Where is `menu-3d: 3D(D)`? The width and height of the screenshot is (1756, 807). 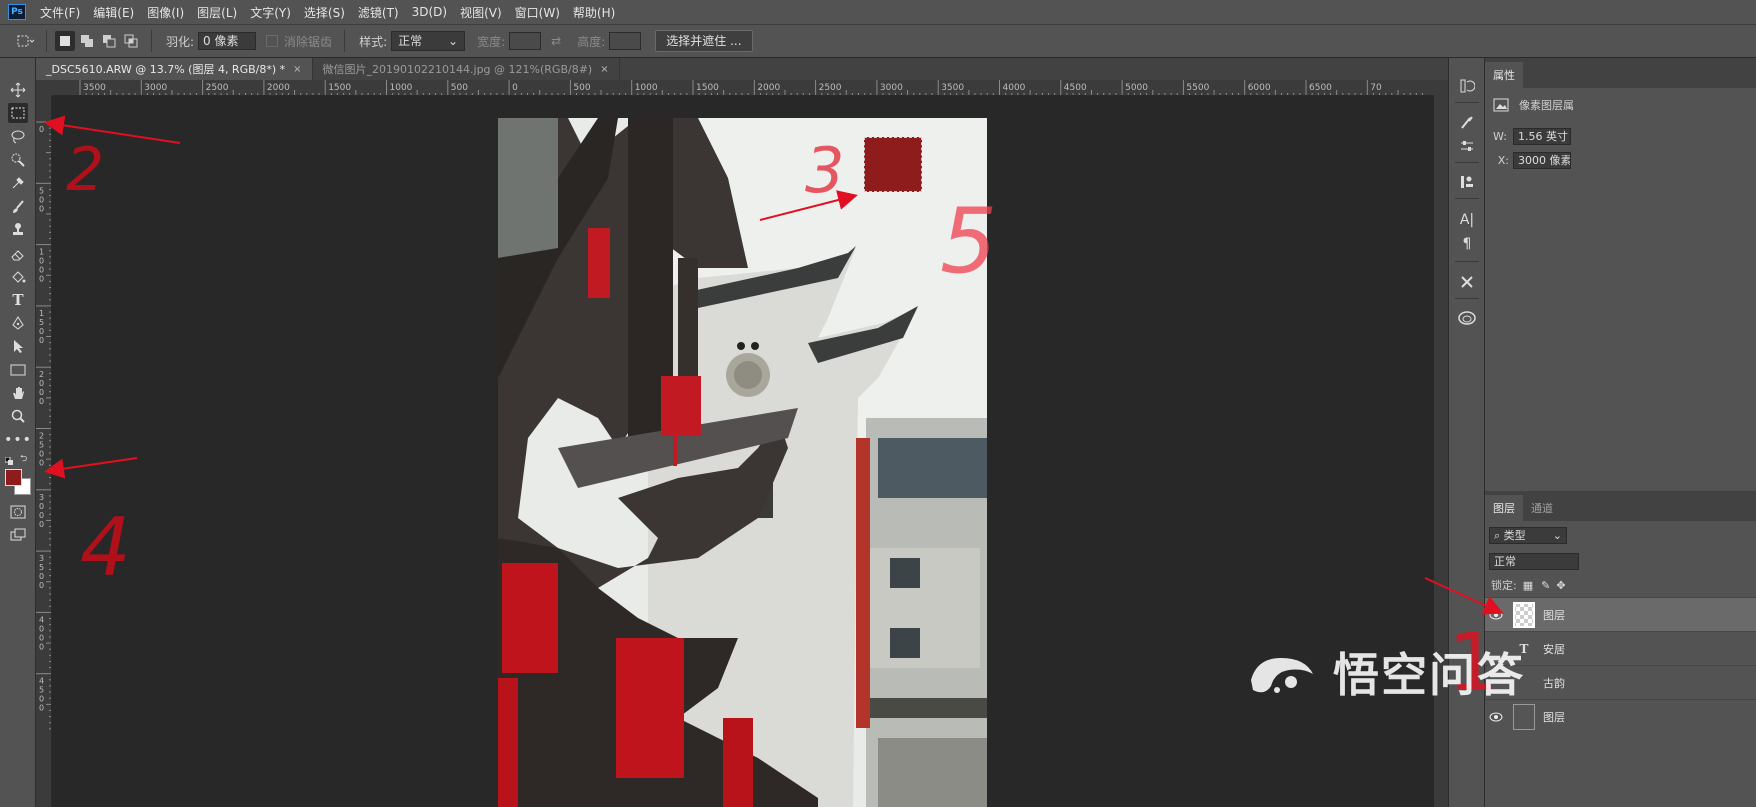 menu-3d: 3D(D) is located at coordinates (429, 12).